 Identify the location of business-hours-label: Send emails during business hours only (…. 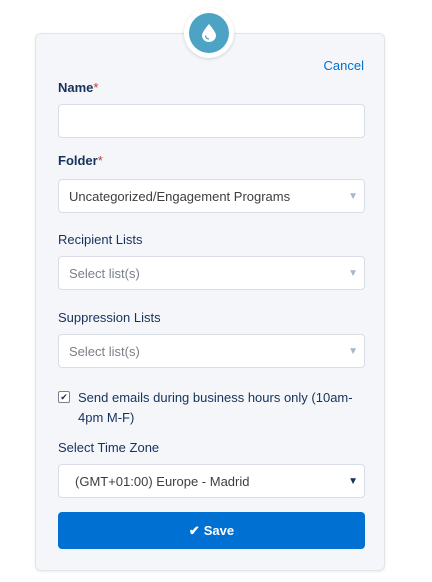
(223, 408).